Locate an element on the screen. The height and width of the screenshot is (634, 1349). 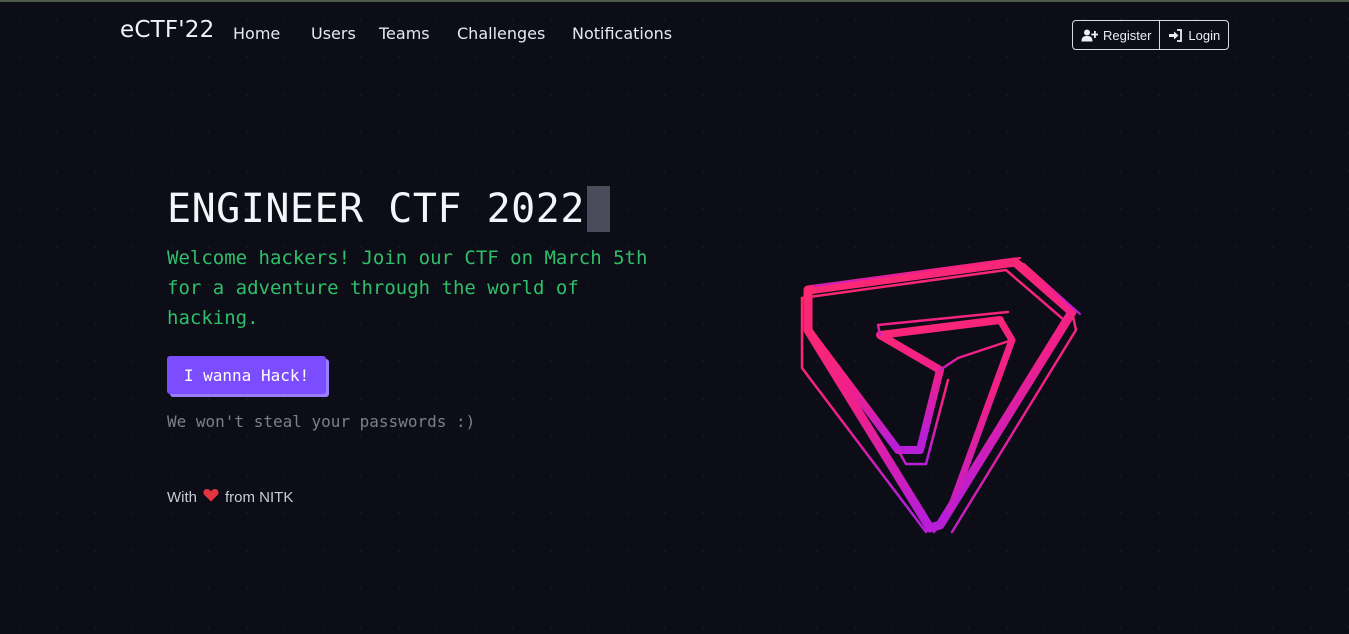
nav-notifications: Notifications is located at coordinates (622, 33).